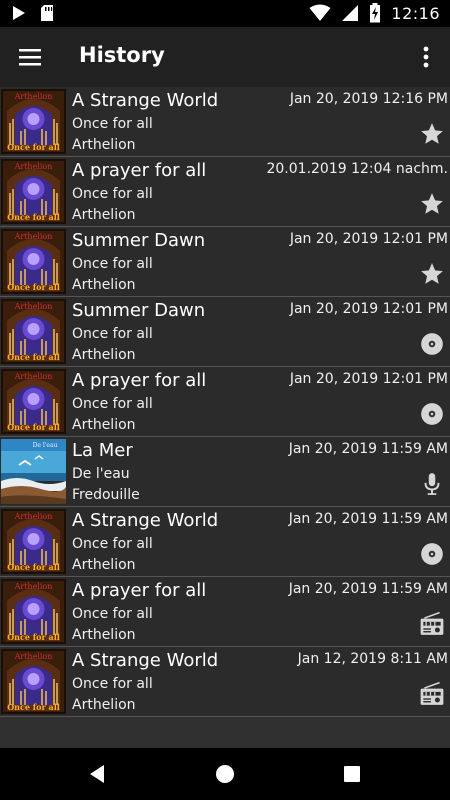 The image size is (450, 800). What do you see at coordinates (47, 13) in the screenshot?
I see `sd-card-icon` at bounding box center [47, 13].